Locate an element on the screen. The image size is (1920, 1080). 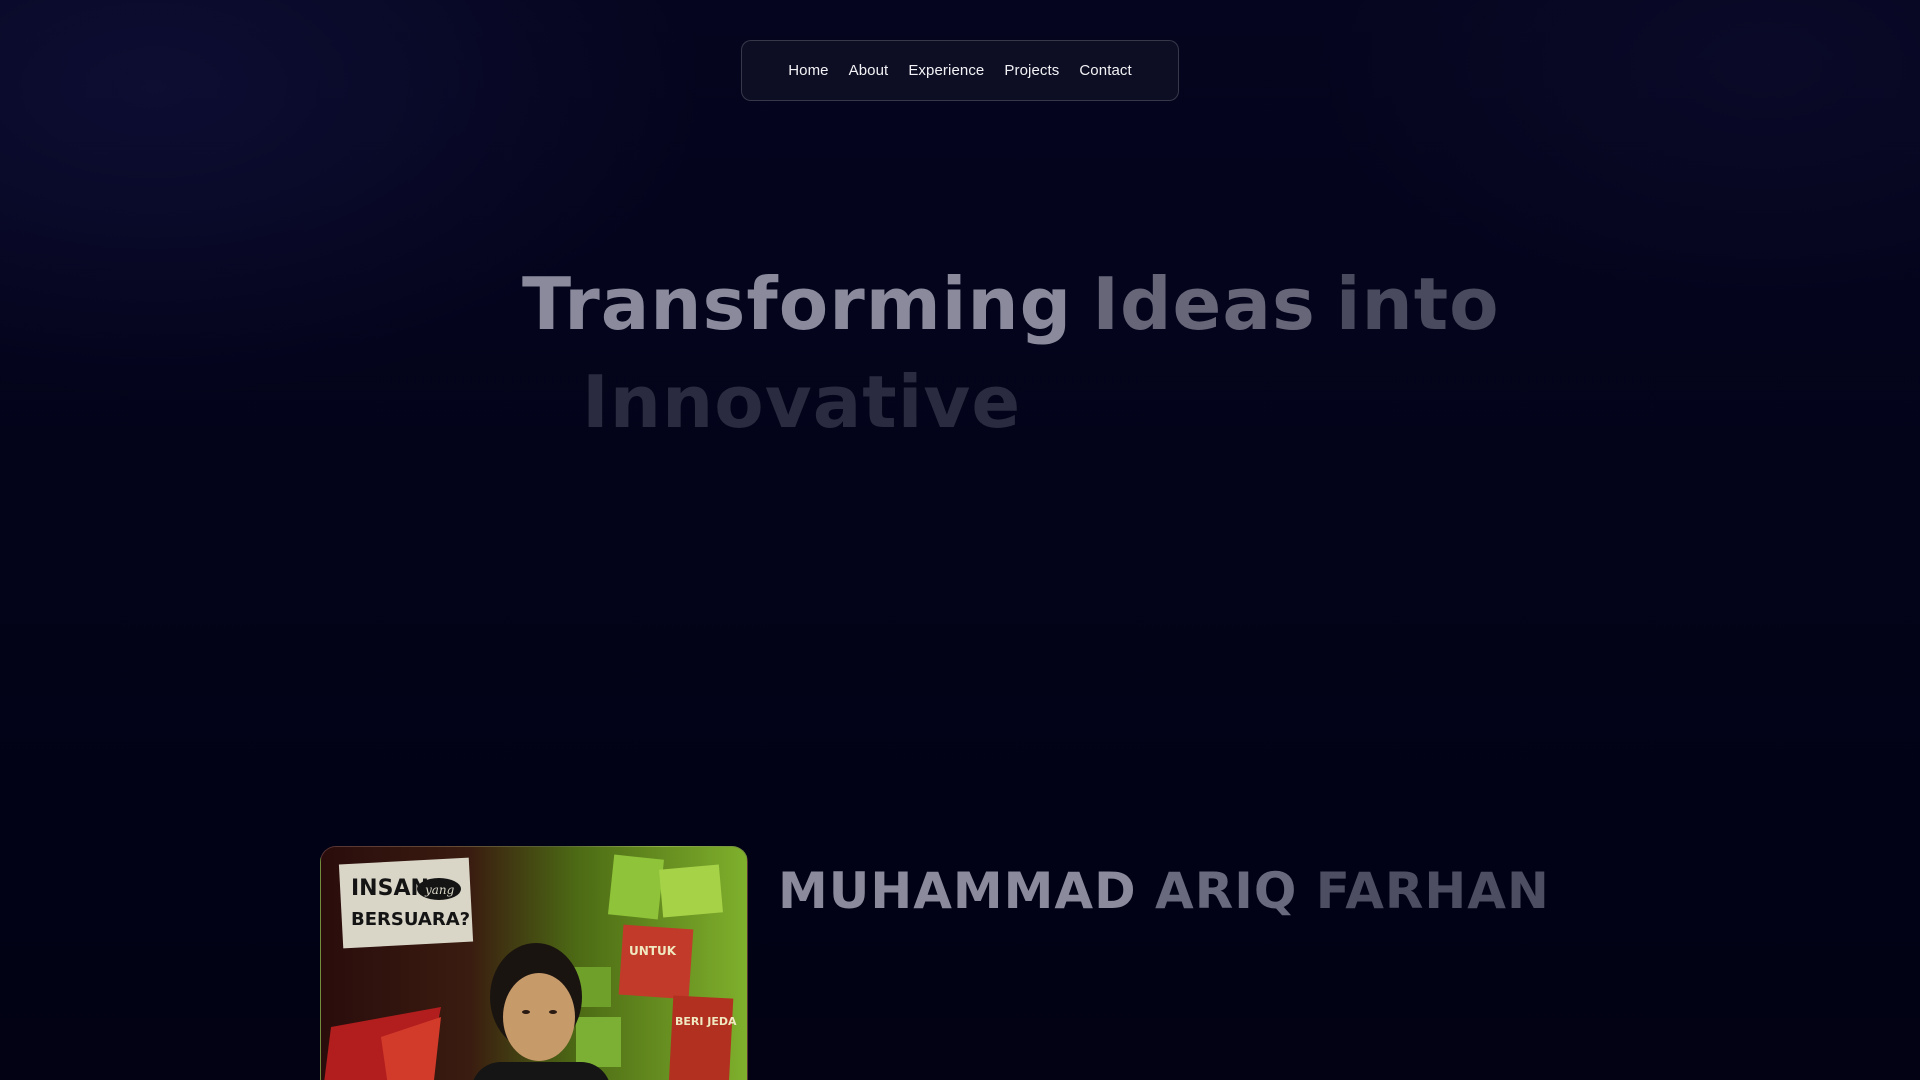
hero-word: Ideas is located at coordinates (1204, 304).